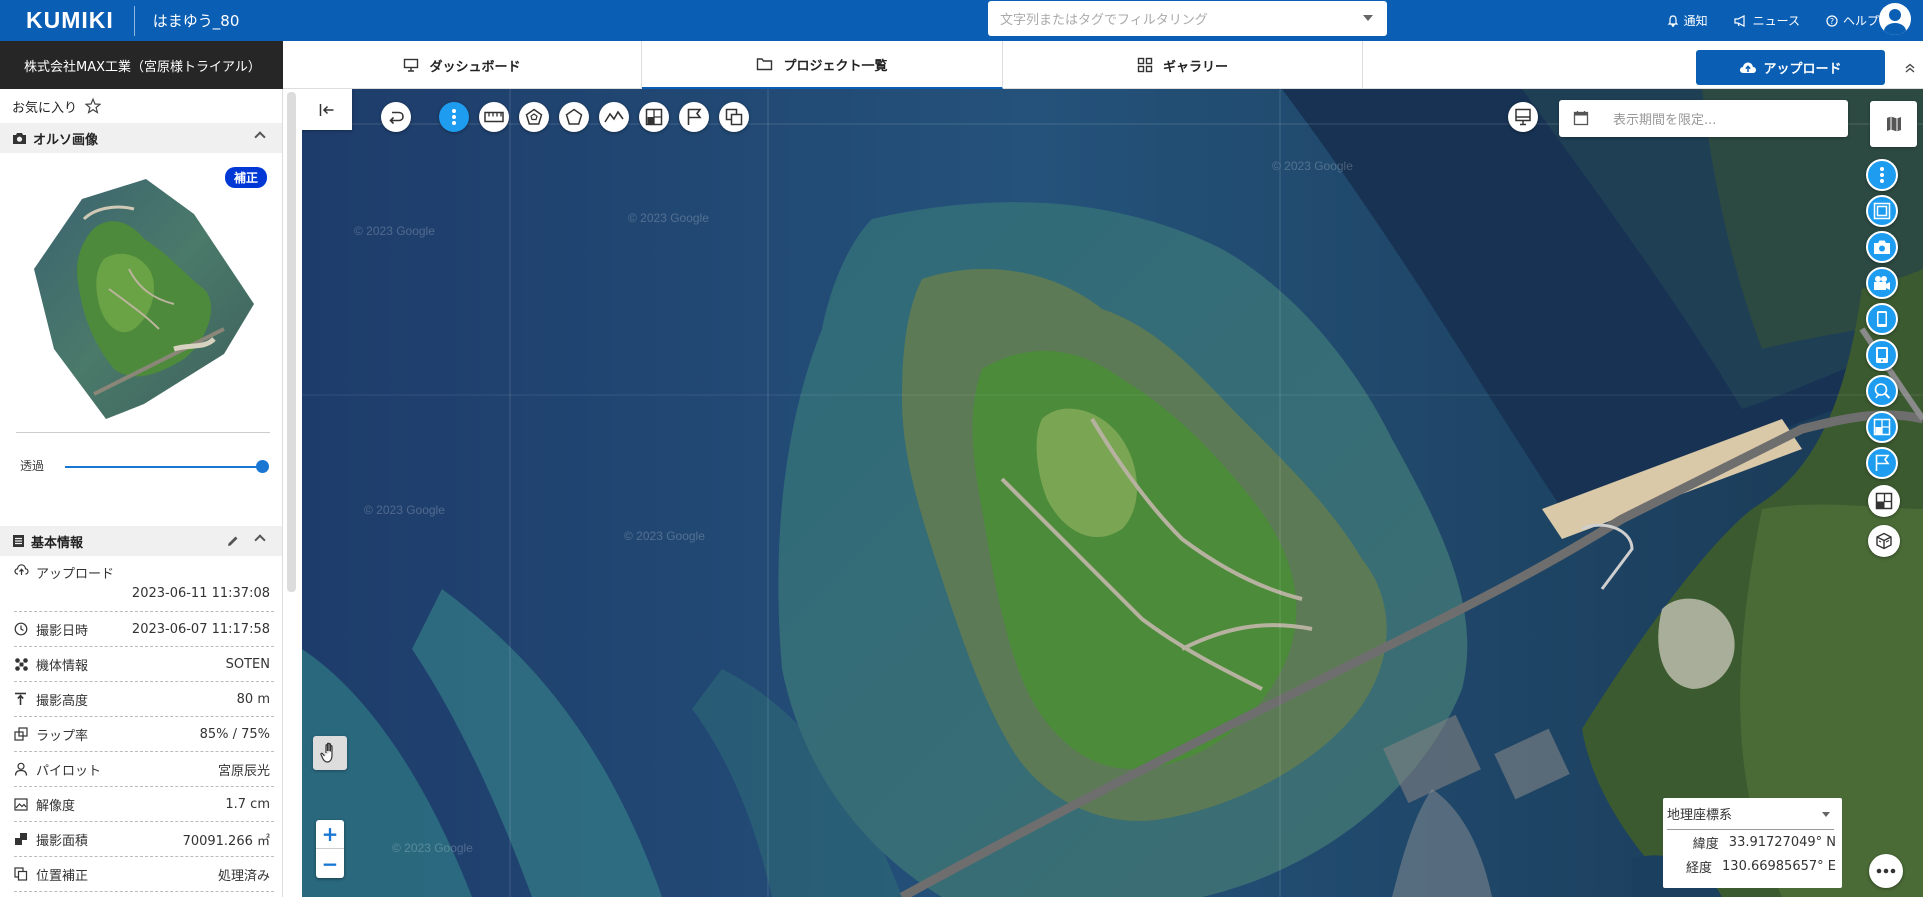  I want to click on ortho-layer-button, so click(1882, 211).